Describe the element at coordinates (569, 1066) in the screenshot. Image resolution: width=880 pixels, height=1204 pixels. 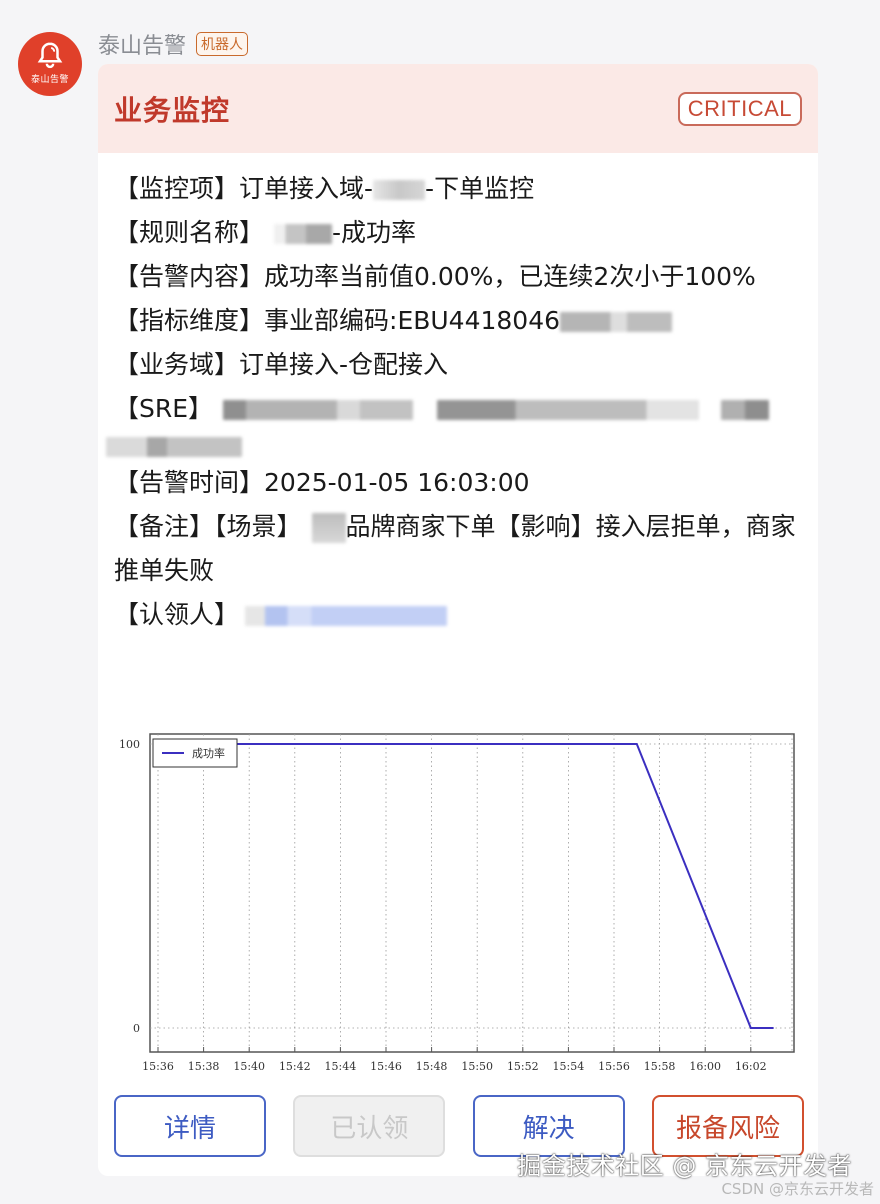
I see `x-tick-label: 15:54` at that location.